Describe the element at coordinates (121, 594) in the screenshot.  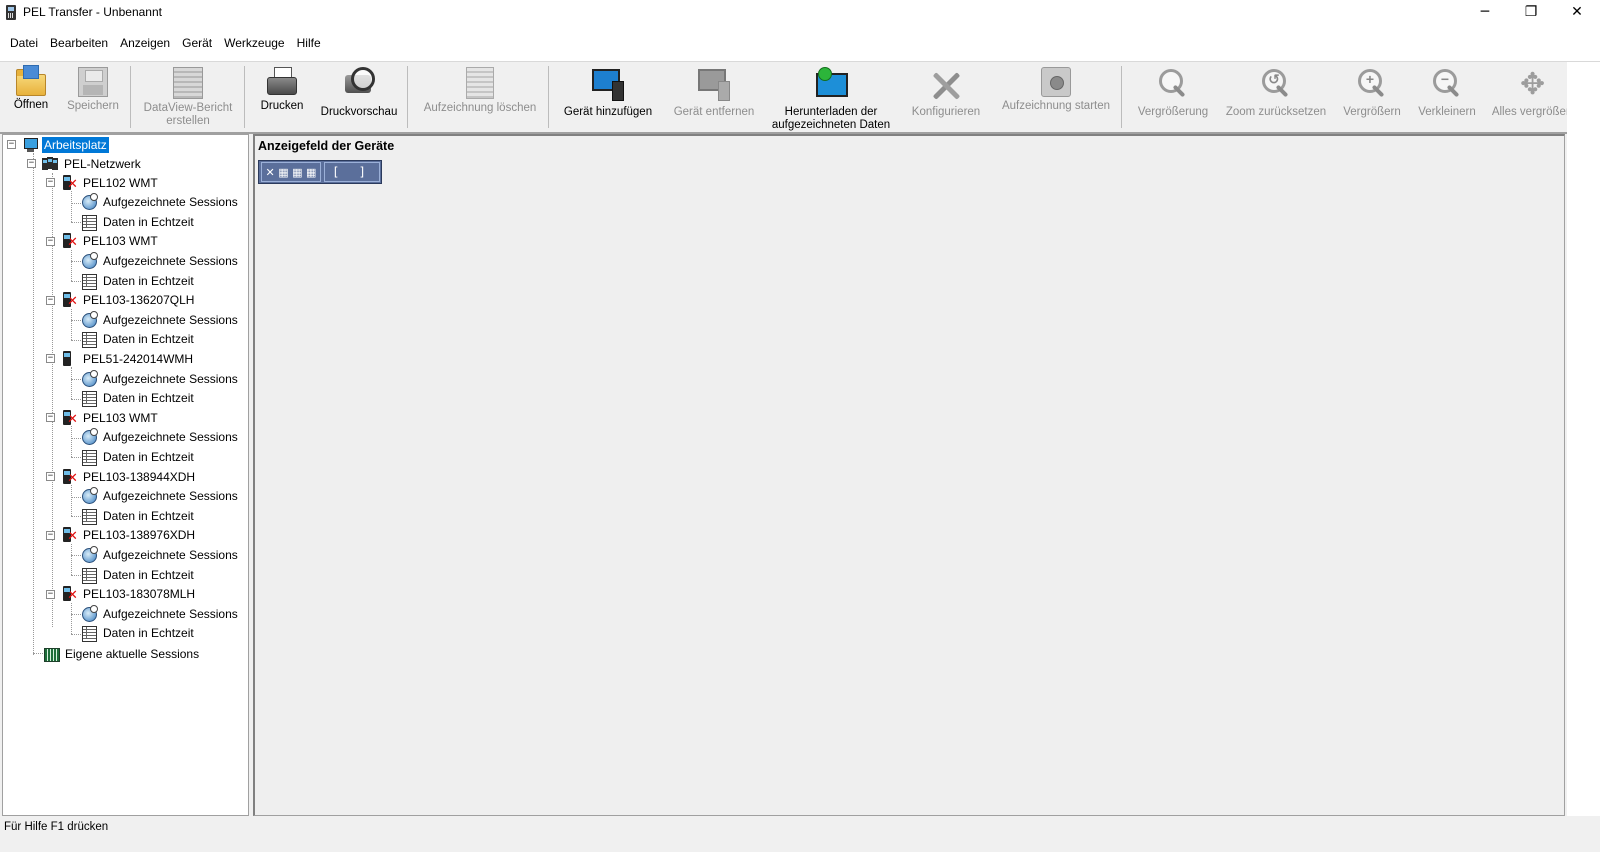
I see `tree-node-device: − ✕ PEL103-183078MLH` at that location.